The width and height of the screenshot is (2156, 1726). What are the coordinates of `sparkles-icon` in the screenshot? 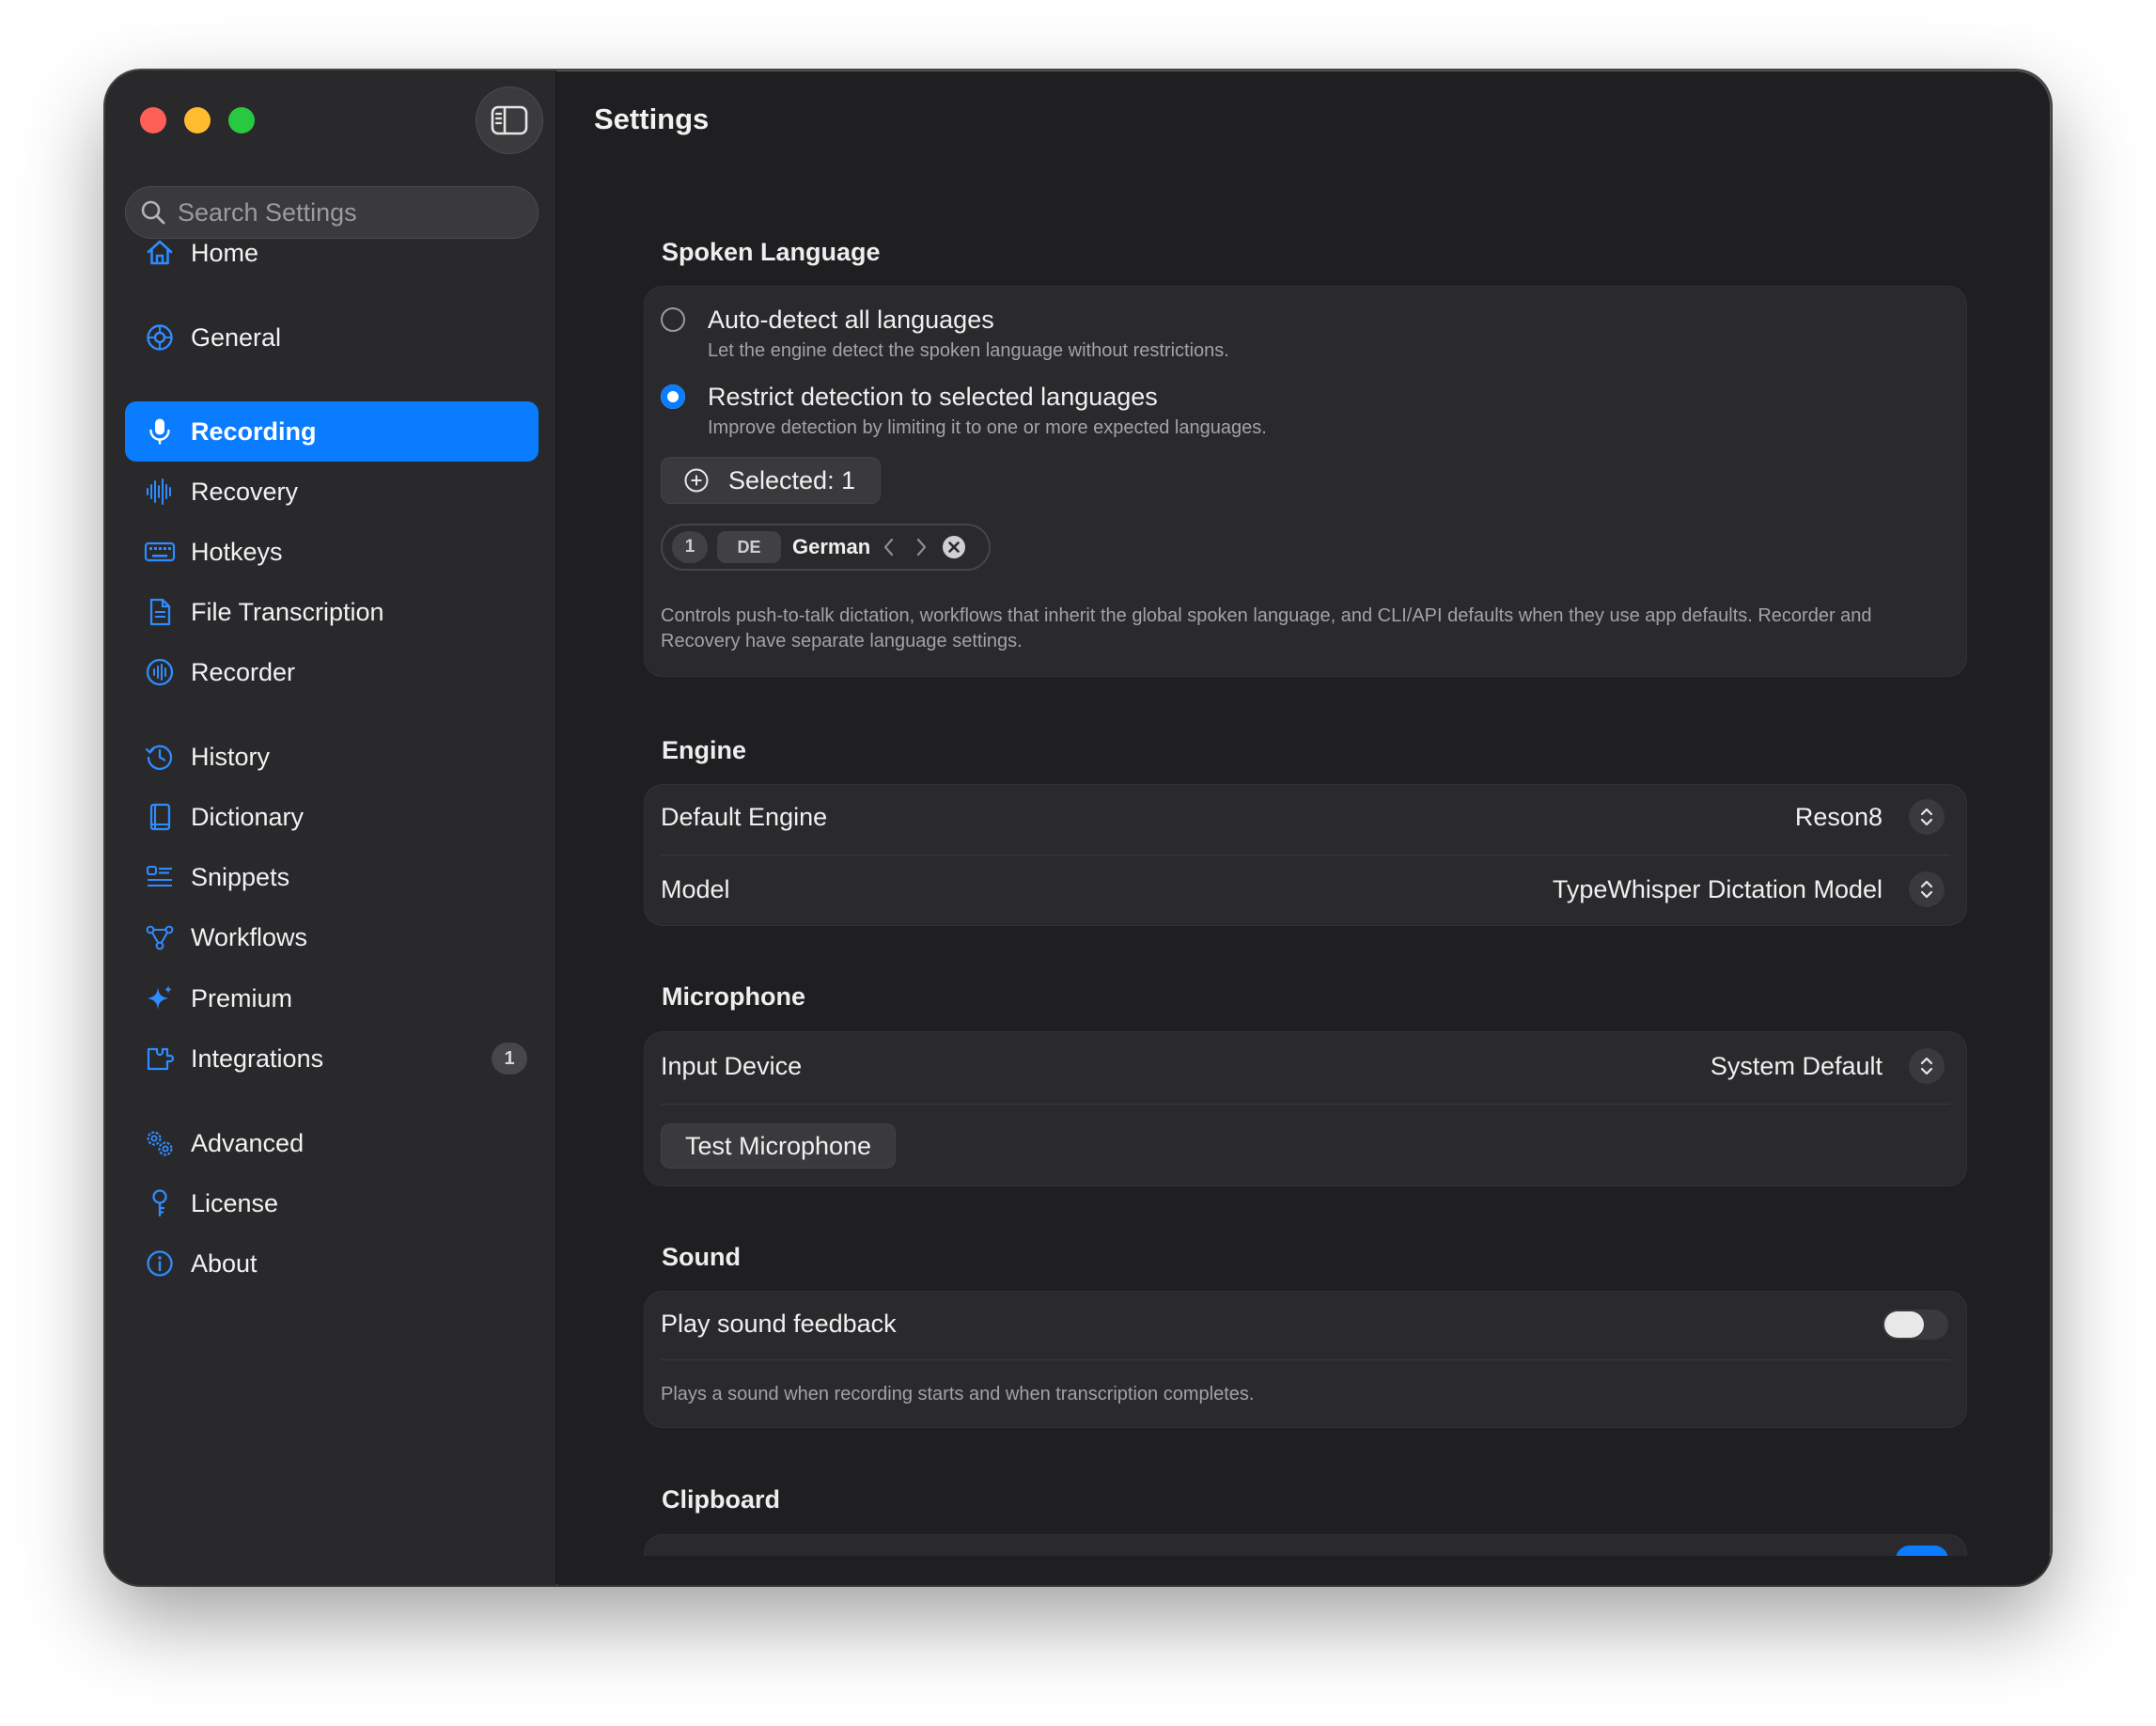 It's located at (160, 998).